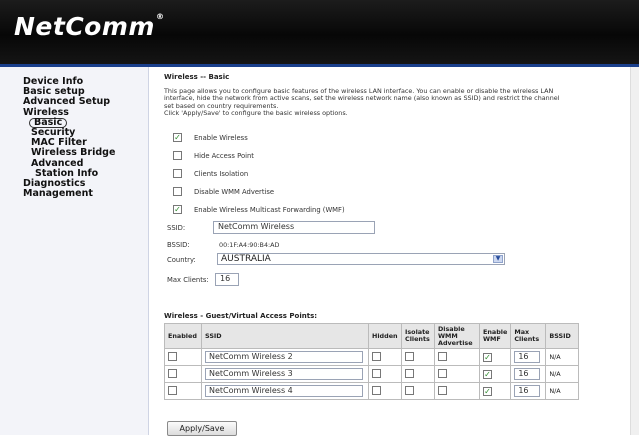  What do you see at coordinates (294, 227) in the screenshot?
I see `ssid-input: NetComm Wireless` at bounding box center [294, 227].